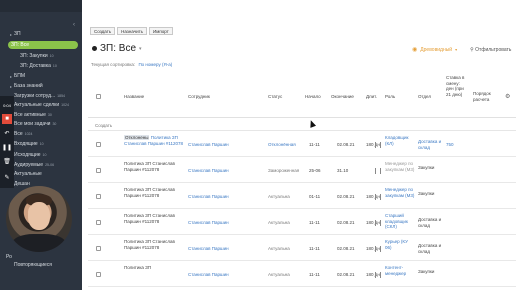  What do you see at coordinates (30, 155) in the screenshot?
I see `sidebar-item: Исходящие 10` at bounding box center [30, 155].